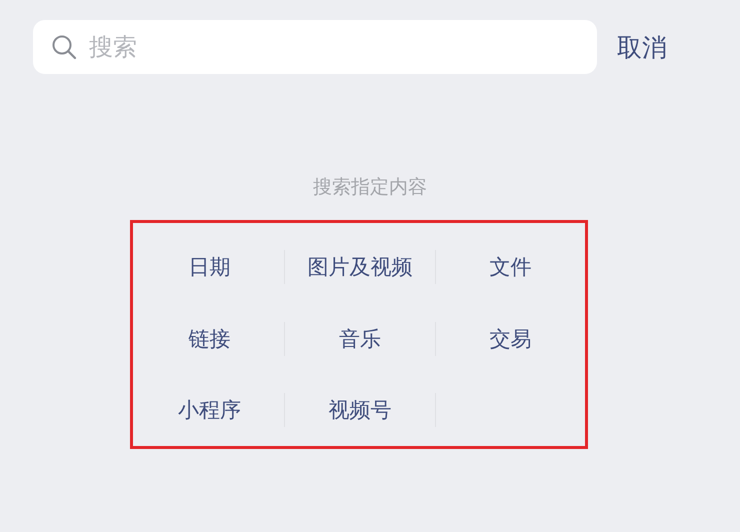 This screenshot has height=532, width=740. What do you see at coordinates (510, 266) in the screenshot?
I see `category-link: 文件` at bounding box center [510, 266].